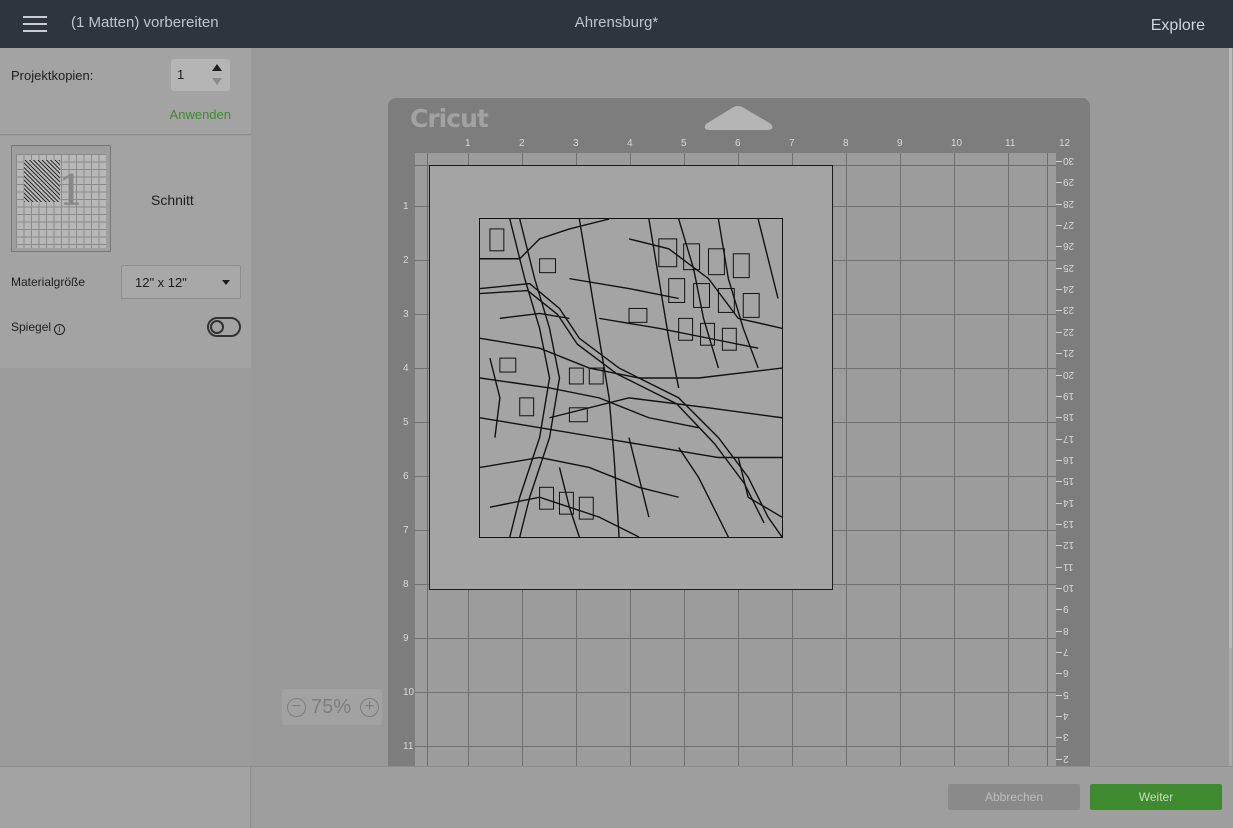 This screenshot has height=828, width=1233. I want to click on cancel-button: Abbrechen, so click(1014, 797).